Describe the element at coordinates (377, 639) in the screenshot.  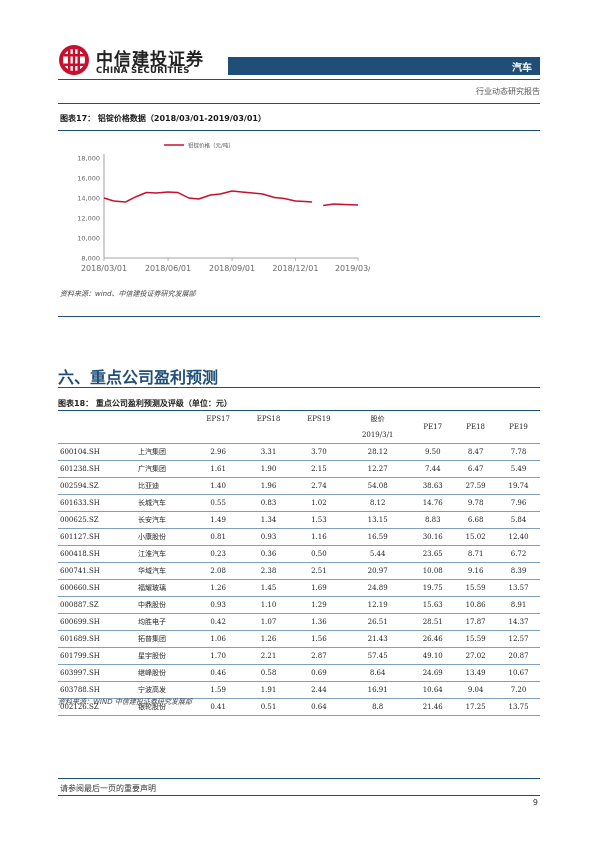
I see `price-value: 21.43` at that location.